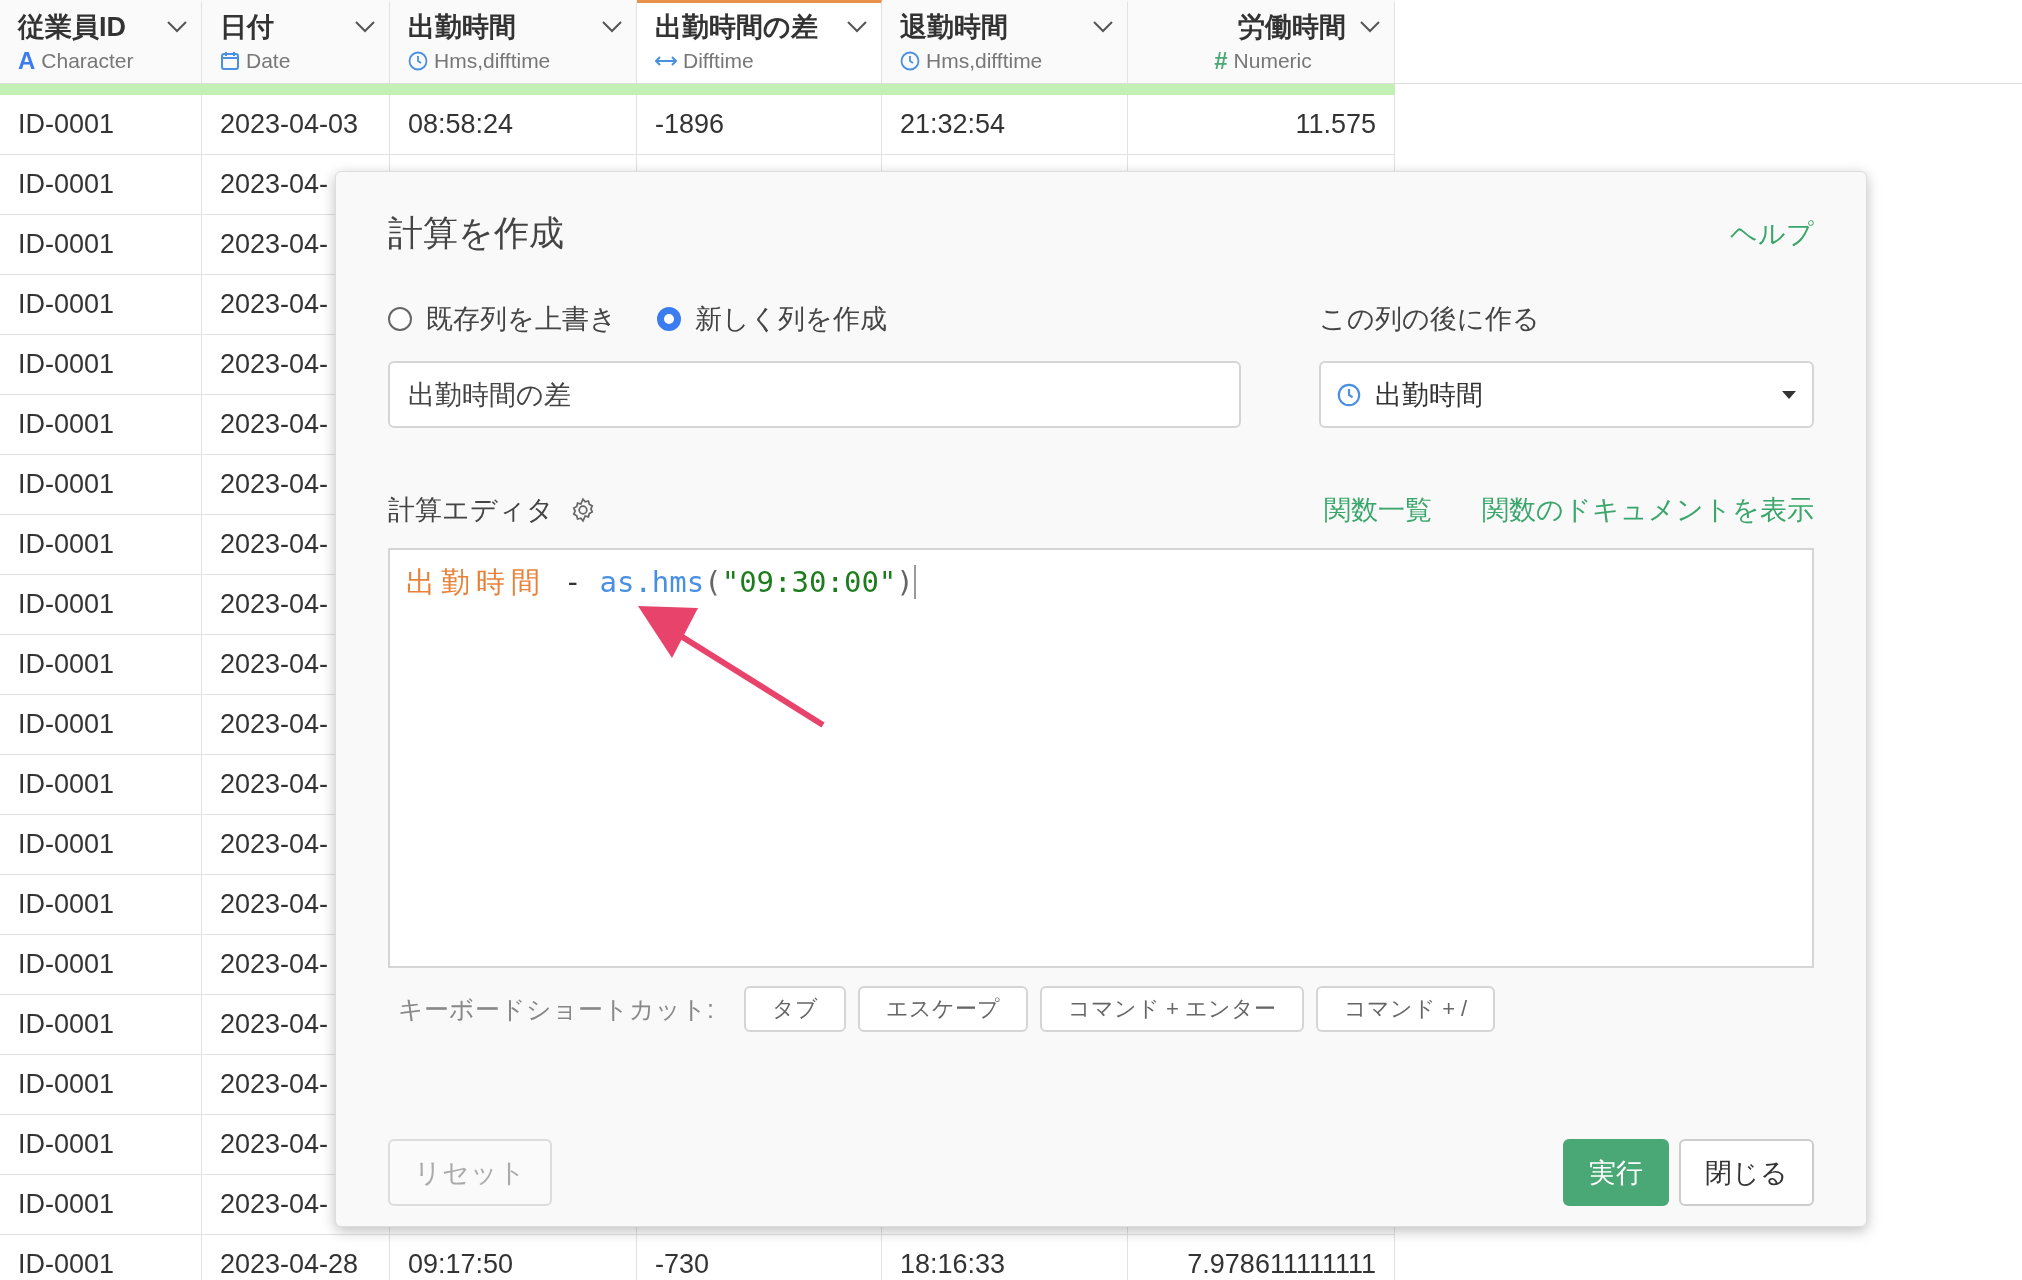 The height and width of the screenshot is (1280, 2022). Describe the element at coordinates (1272, 61) in the screenshot. I see `column-type: Numeric` at that location.